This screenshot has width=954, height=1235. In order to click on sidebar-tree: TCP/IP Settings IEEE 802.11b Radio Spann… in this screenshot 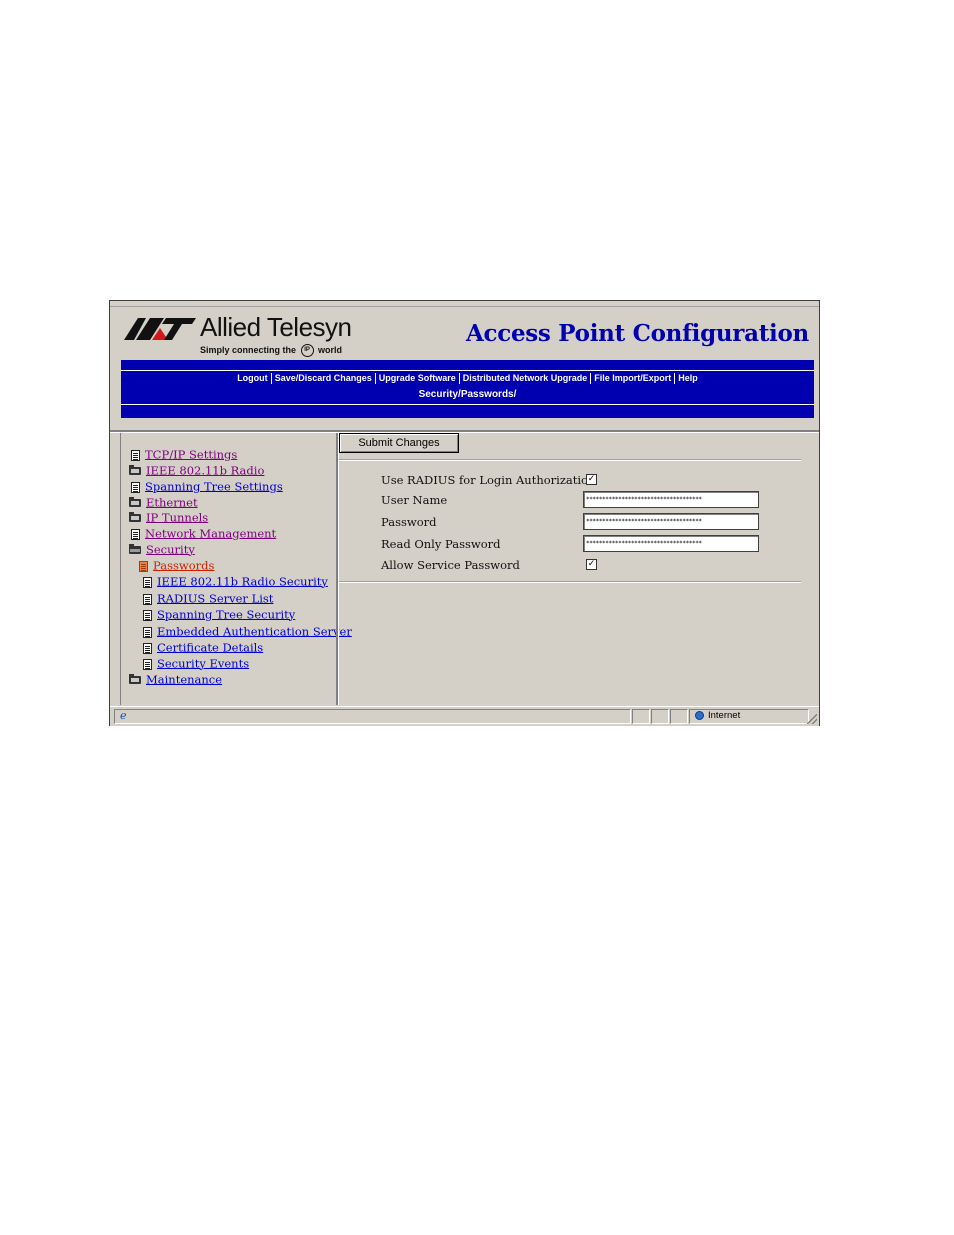, I will do `click(236, 569)`.